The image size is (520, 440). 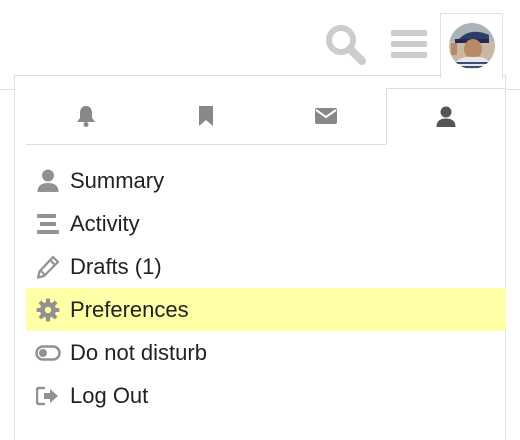 I want to click on tab-profile, so click(x=446, y=116).